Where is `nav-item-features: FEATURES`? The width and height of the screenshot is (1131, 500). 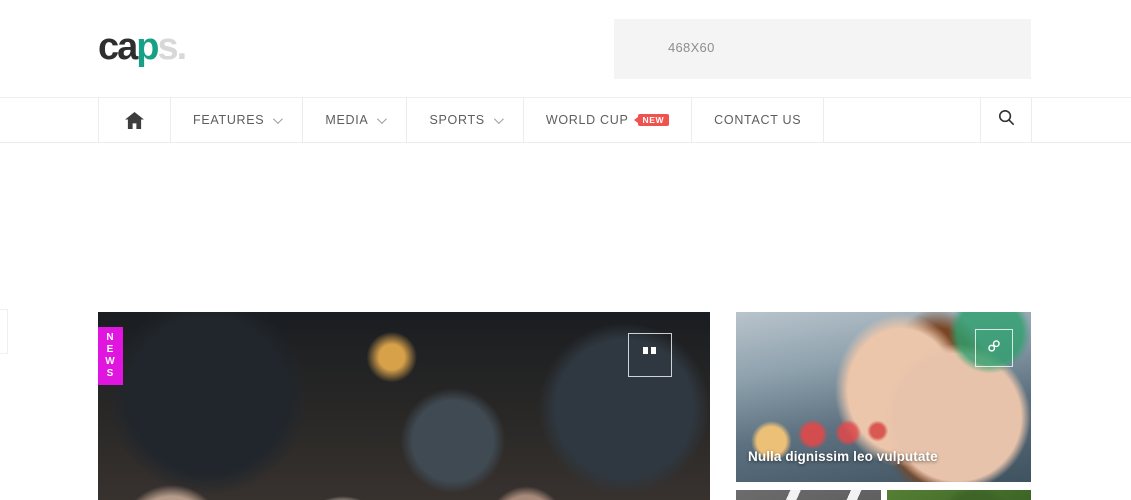 nav-item-features: FEATURES is located at coordinates (236, 120).